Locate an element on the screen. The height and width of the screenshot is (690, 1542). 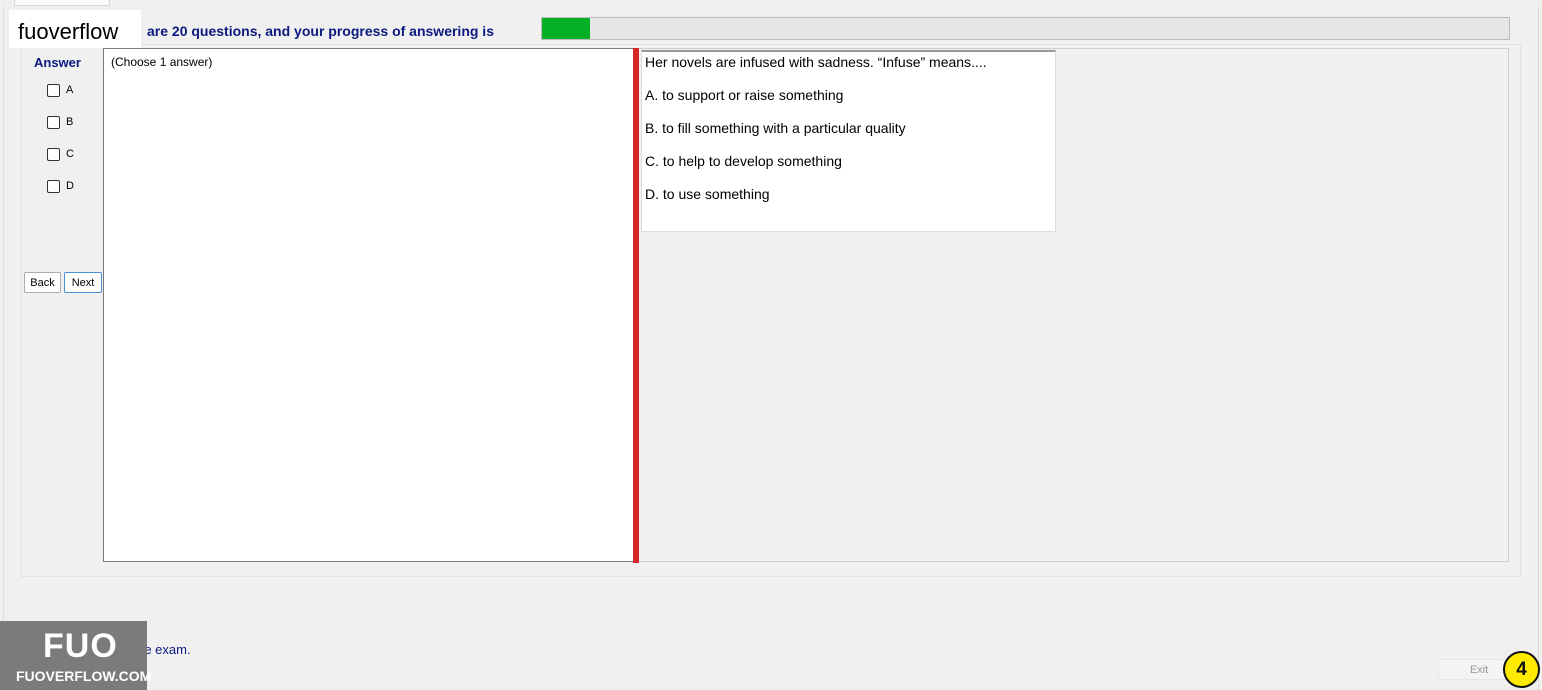
option-b: B is located at coordinates (60, 122).